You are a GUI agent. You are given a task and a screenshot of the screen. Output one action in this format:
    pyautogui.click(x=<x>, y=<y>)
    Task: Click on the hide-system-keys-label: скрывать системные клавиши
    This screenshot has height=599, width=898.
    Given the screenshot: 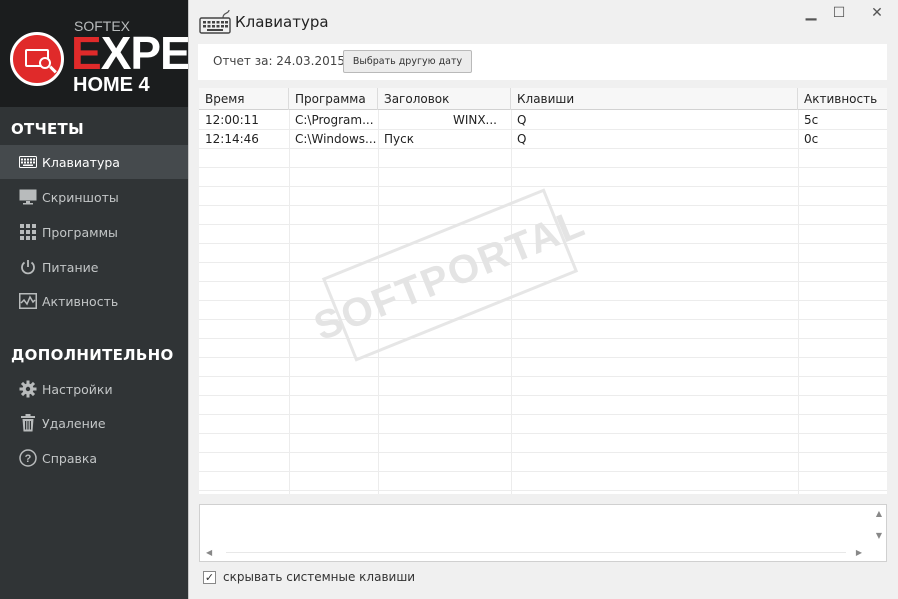 What is the action you would take?
    pyautogui.click(x=319, y=577)
    